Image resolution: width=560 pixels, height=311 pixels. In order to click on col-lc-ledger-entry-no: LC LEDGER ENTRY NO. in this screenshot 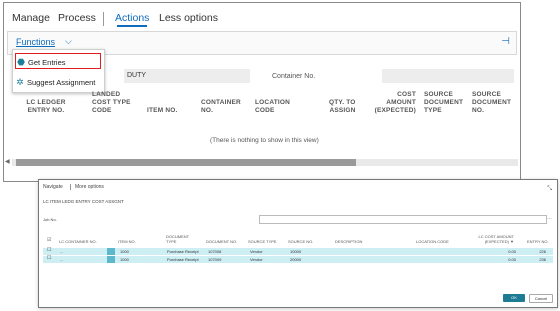, I will do `click(46, 107)`.